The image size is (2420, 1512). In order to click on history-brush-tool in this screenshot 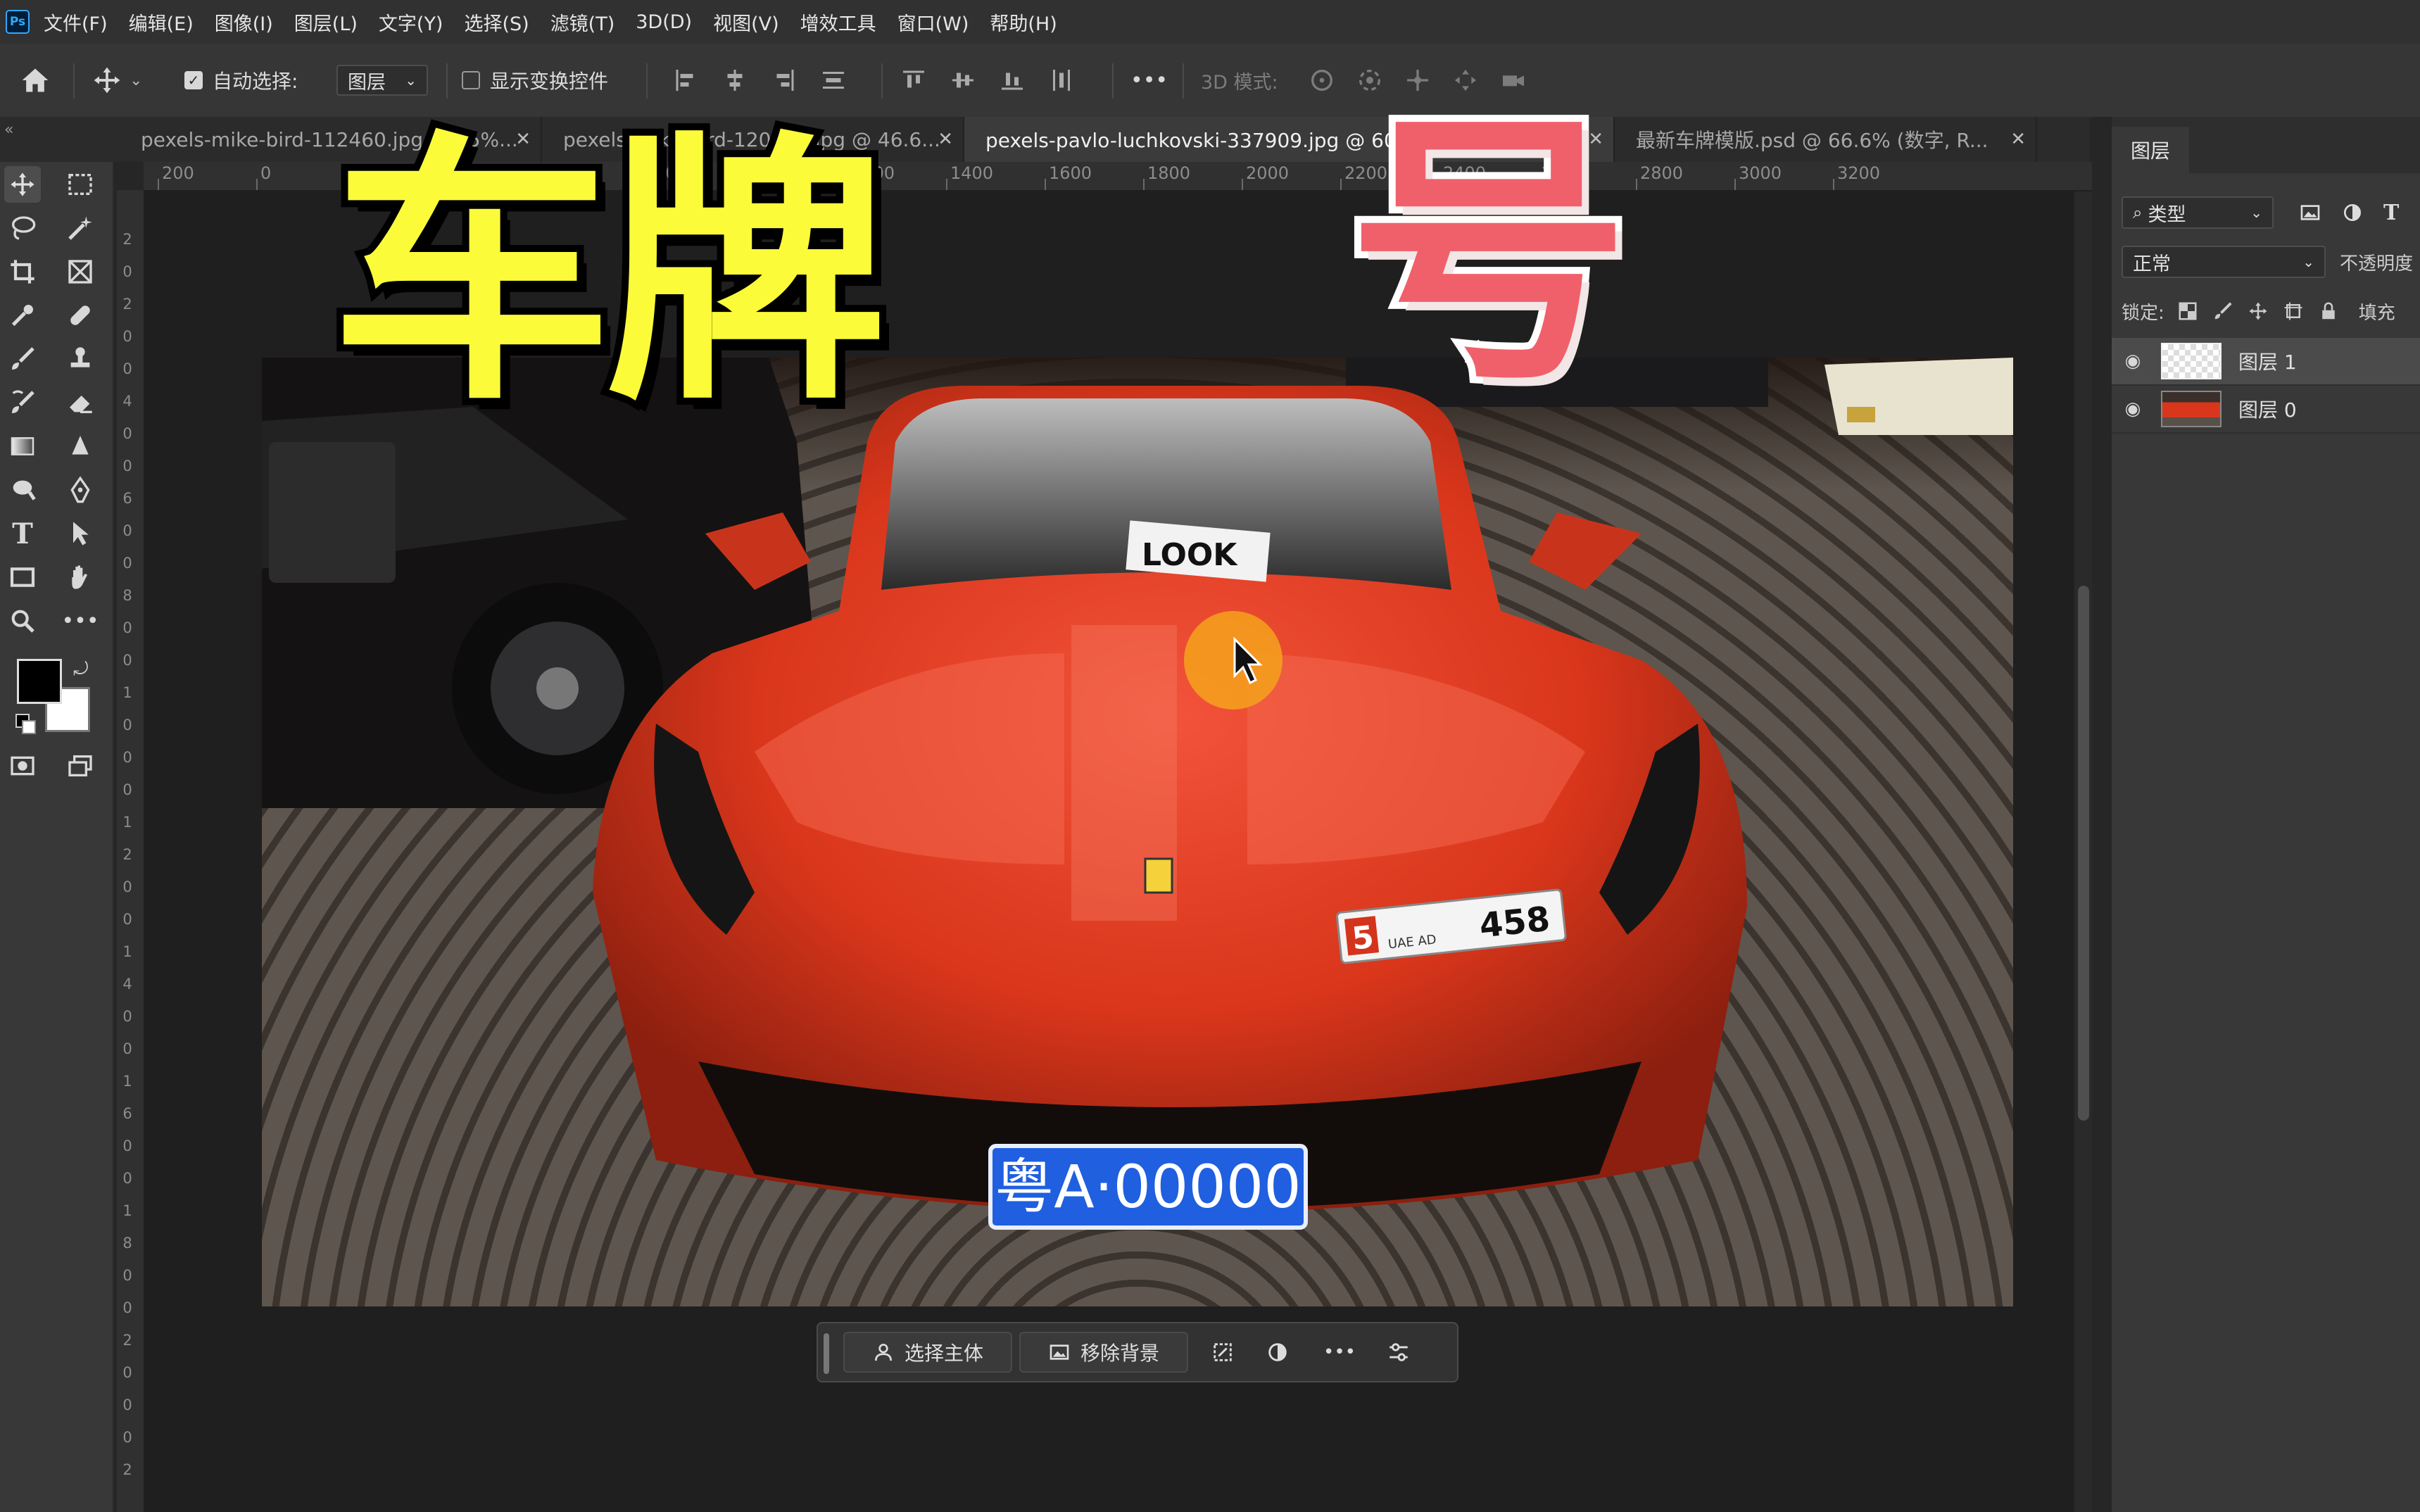, I will do `click(23, 402)`.